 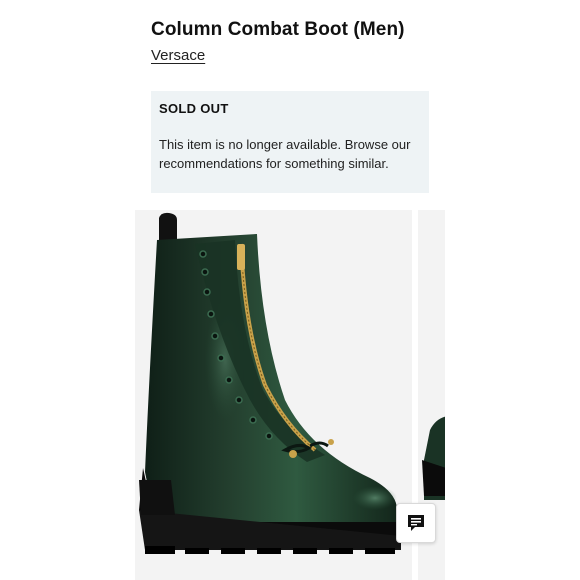 I want to click on sold-out-heading: SOLD OUT, so click(x=194, y=108).